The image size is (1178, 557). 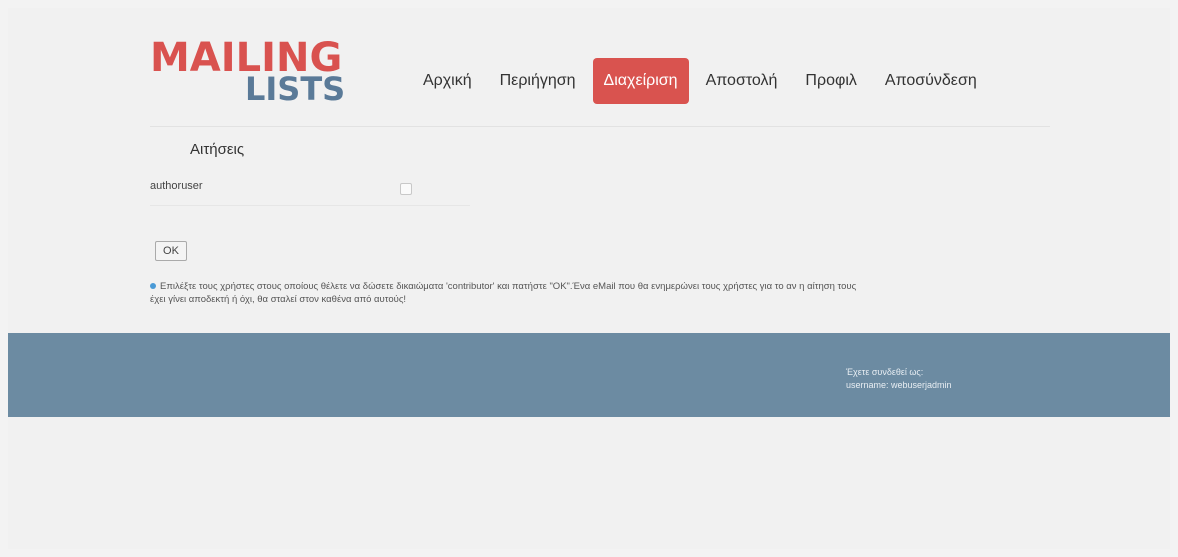 I want to click on request-username: authoruser, so click(x=176, y=186).